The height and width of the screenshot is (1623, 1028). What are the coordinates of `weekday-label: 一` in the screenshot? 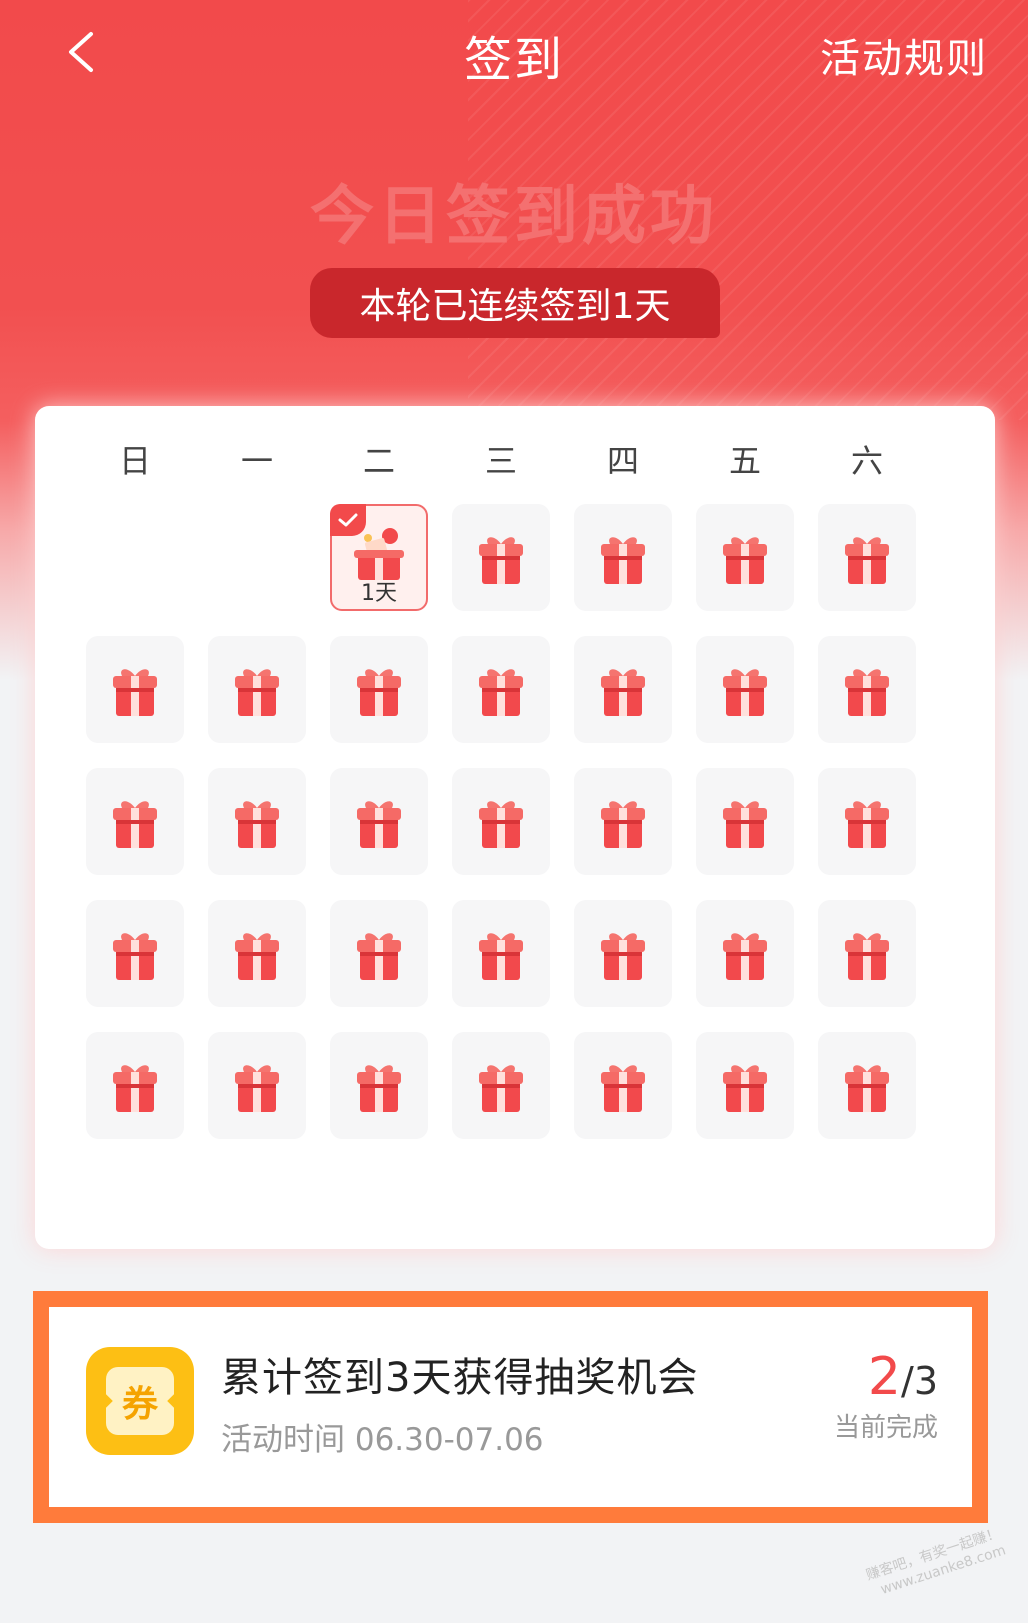 It's located at (256, 461).